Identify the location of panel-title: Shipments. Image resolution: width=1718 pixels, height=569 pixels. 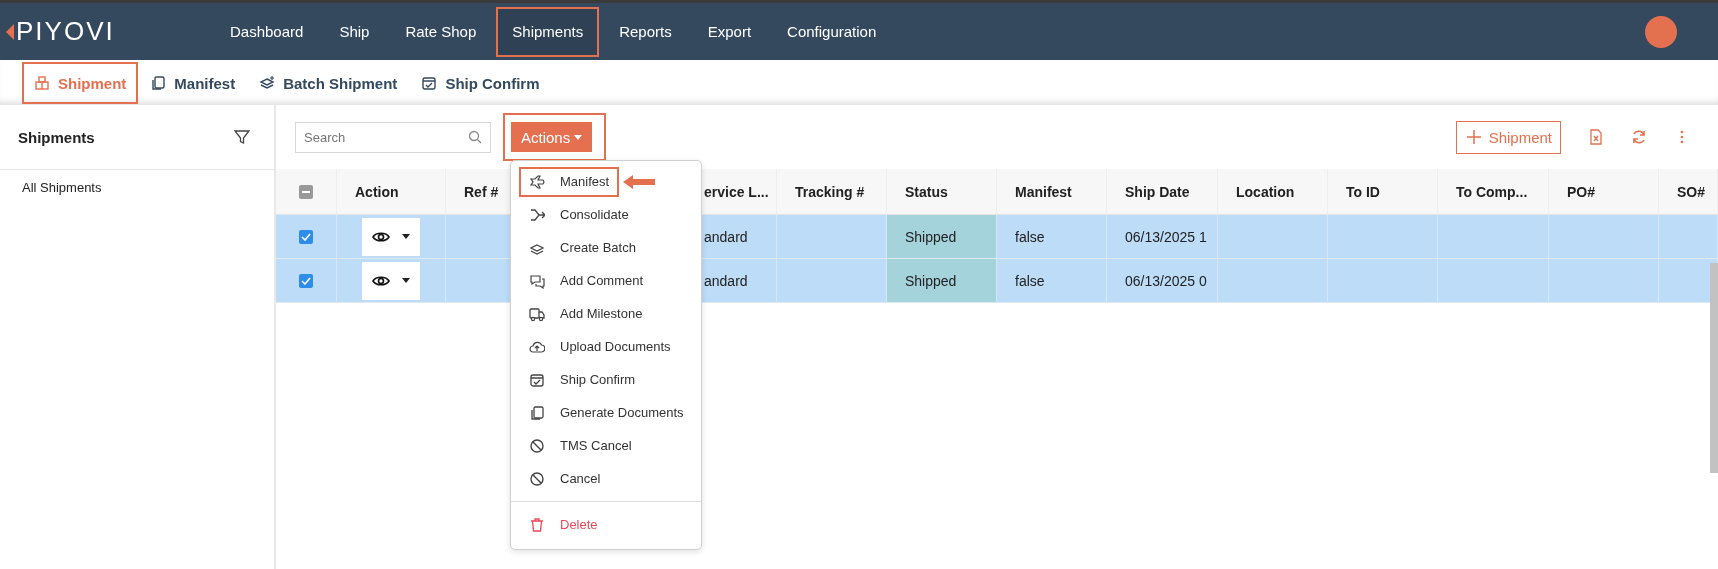
(56, 137).